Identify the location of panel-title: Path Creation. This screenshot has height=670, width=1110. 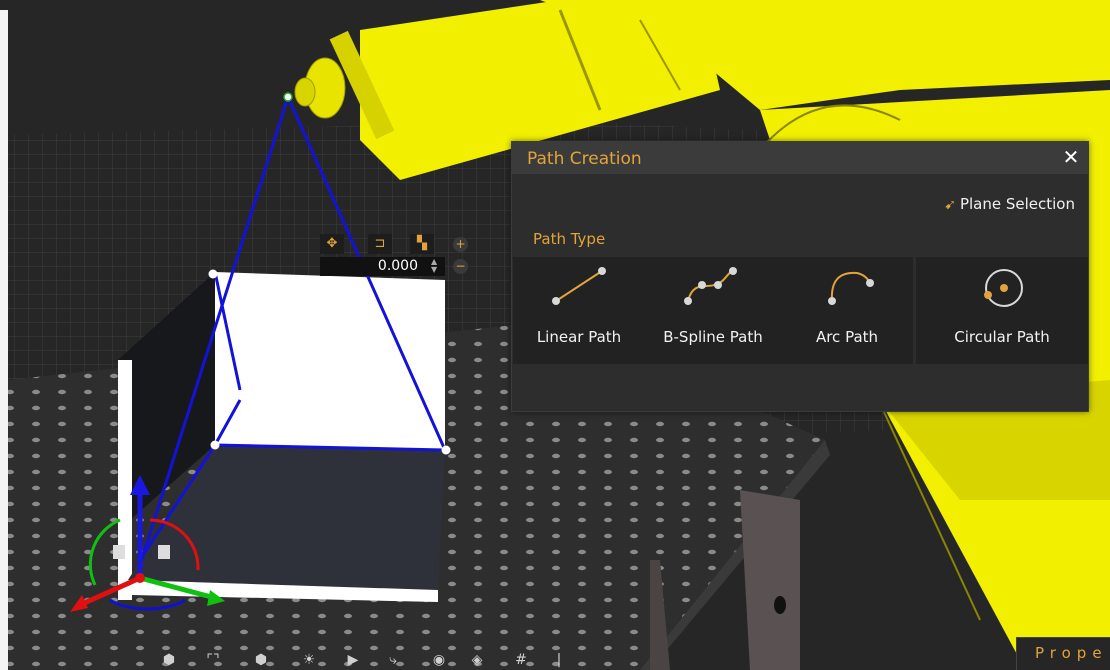
(584, 159).